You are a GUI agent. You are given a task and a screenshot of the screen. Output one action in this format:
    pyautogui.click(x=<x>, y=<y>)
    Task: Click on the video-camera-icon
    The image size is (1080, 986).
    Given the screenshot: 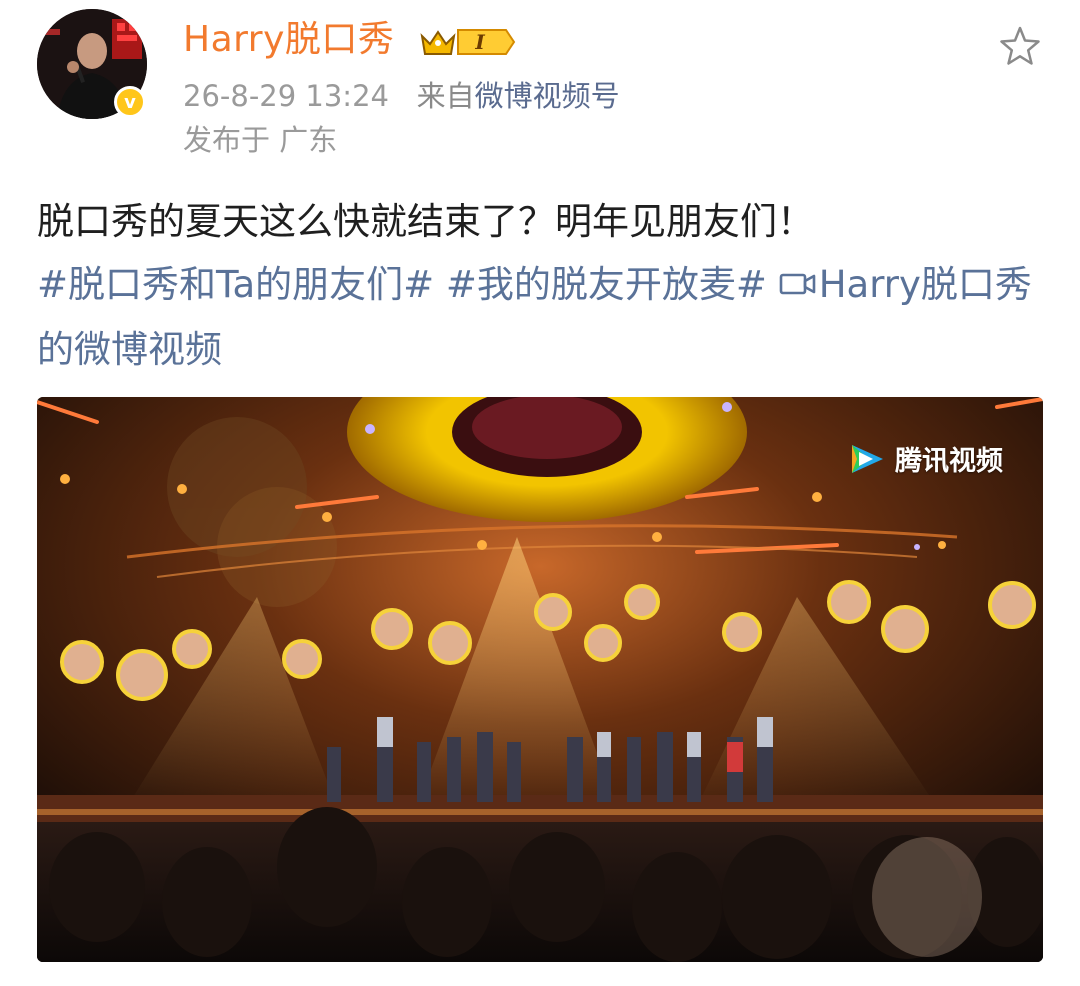 What is the action you would take?
    pyautogui.click(x=798, y=286)
    